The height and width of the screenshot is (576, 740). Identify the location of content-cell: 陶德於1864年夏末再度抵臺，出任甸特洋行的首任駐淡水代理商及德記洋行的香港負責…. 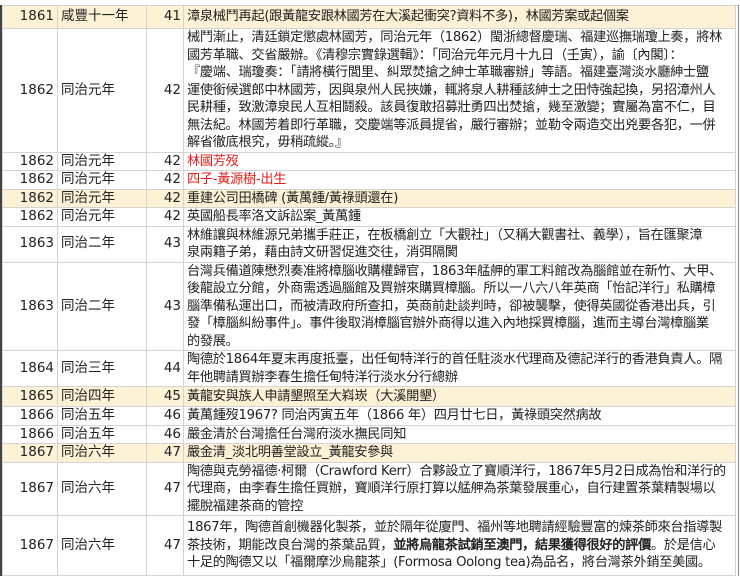
(459, 368).